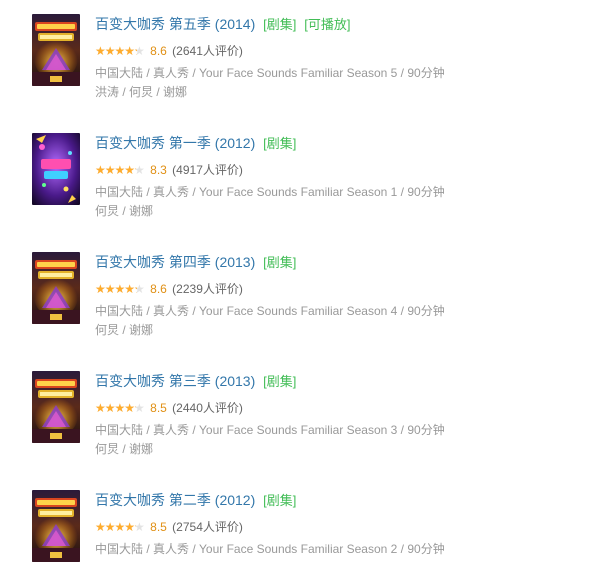 This screenshot has width=602, height=586. I want to click on rating-line: ★★★★★★★★★★ 8.6 (2239人评价), so click(335, 289).